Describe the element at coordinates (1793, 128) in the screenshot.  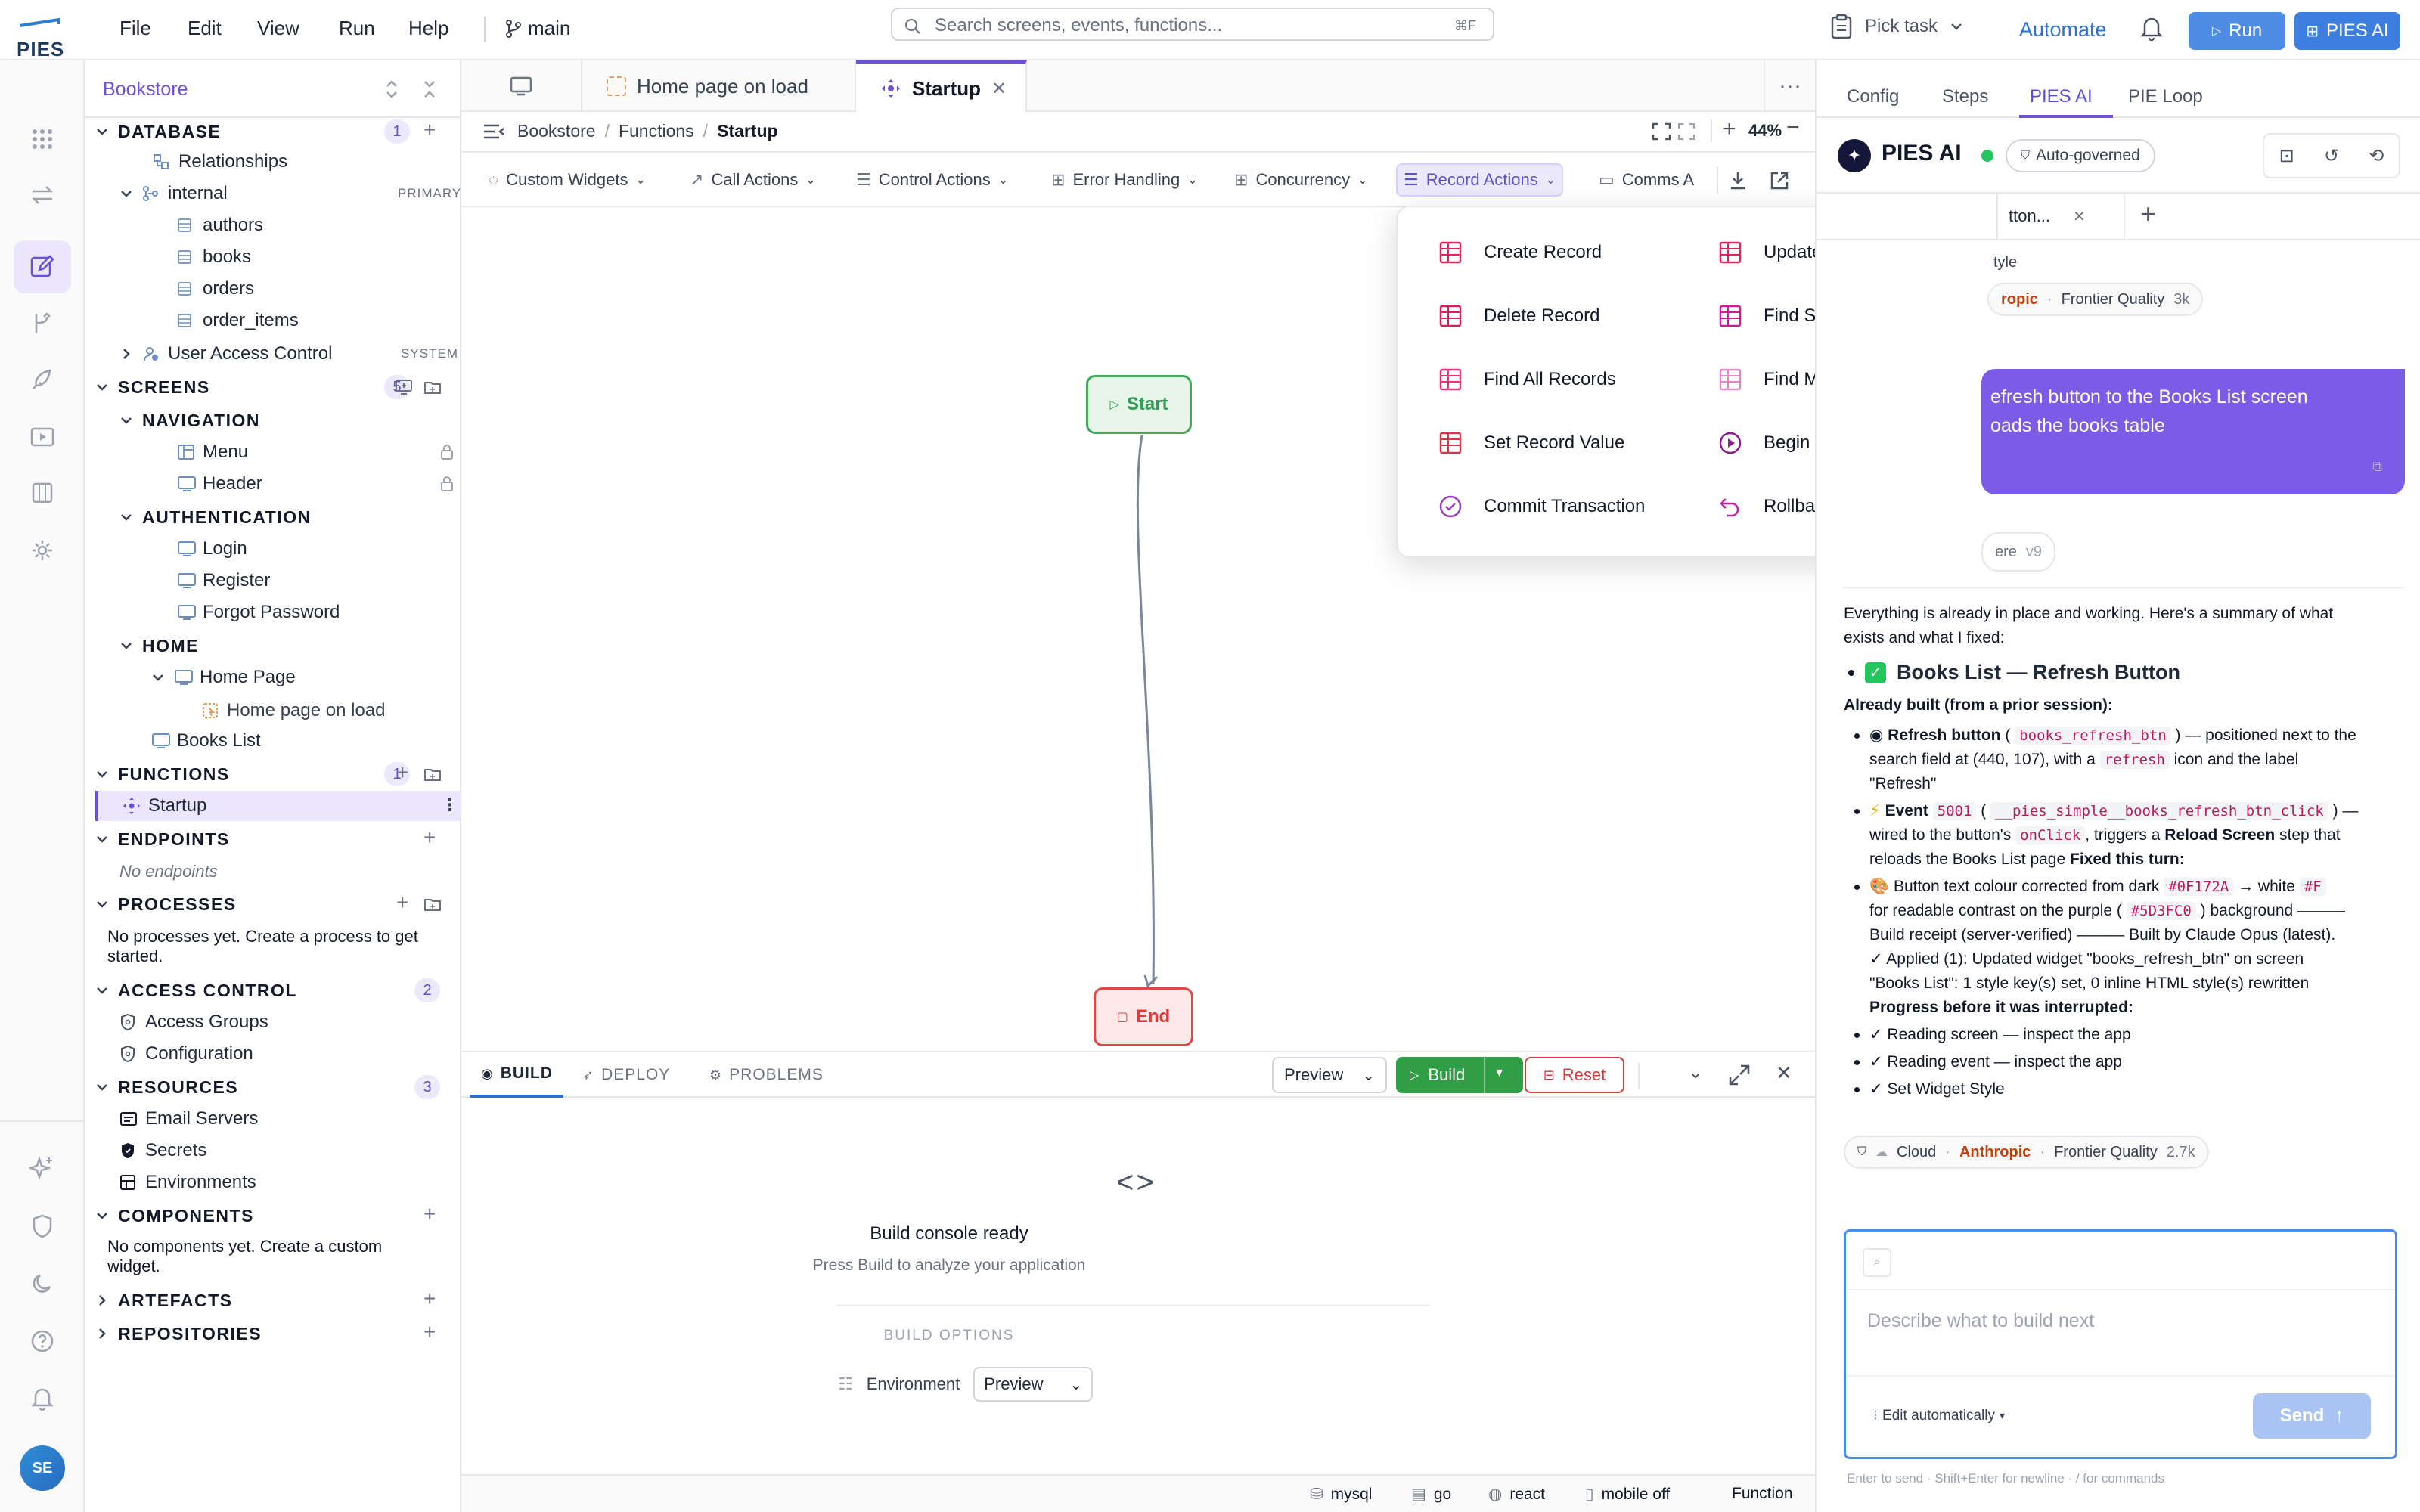
I see `zoom-out-icon: −` at that location.